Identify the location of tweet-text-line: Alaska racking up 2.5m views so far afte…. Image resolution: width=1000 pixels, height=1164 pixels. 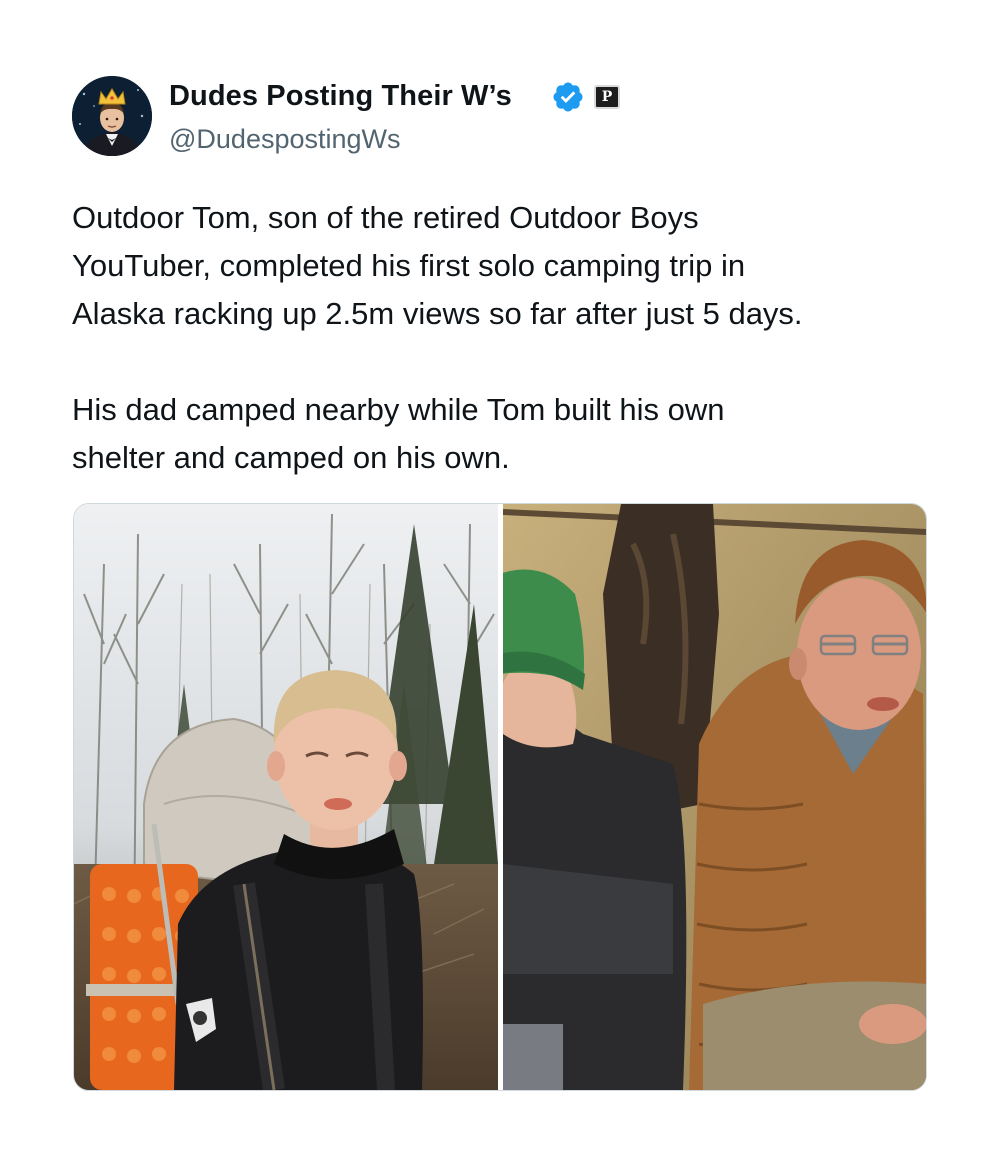
(437, 313).